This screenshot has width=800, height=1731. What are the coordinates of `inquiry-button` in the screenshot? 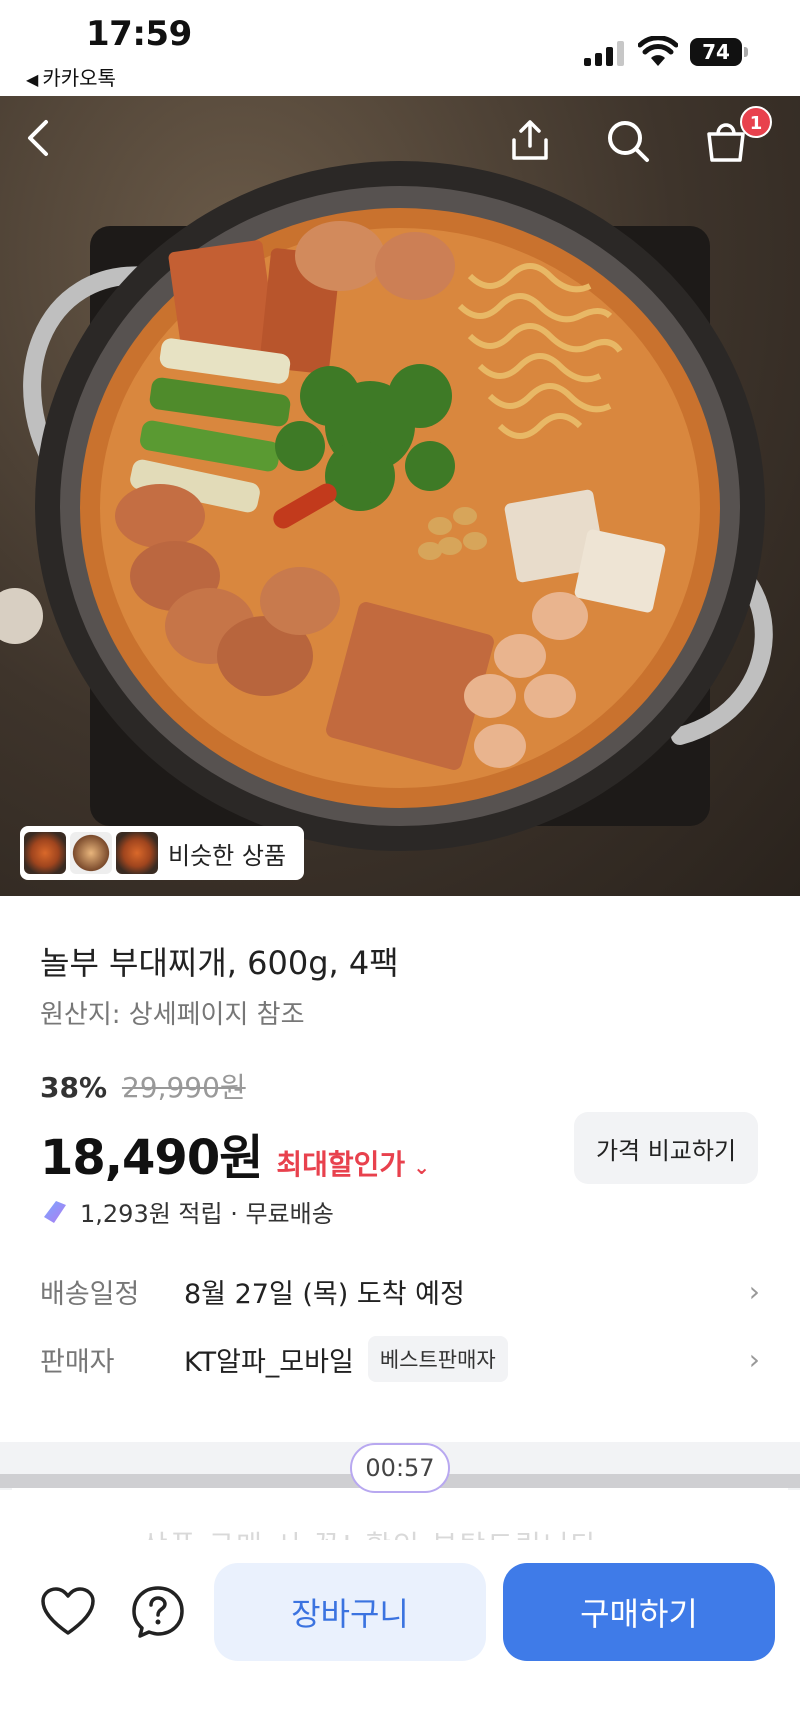 It's located at (158, 1612).